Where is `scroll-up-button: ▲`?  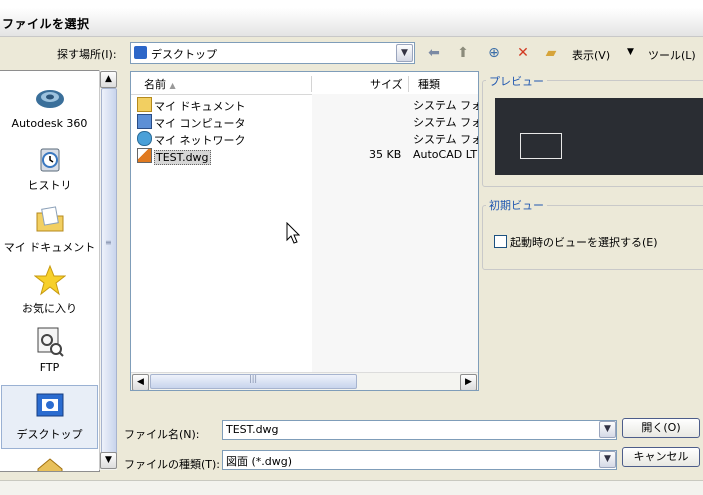
scroll-up-button: ▲ is located at coordinates (108, 79).